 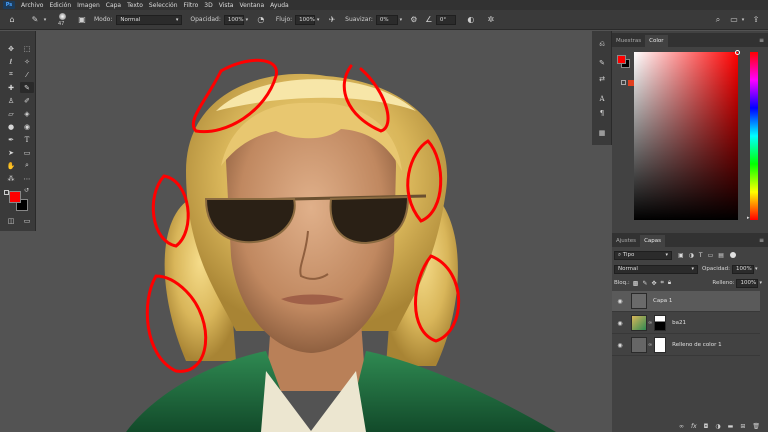 What do you see at coordinates (662, 283) in the screenshot?
I see `lock-artboard-icon: ⌗` at bounding box center [662, 283].